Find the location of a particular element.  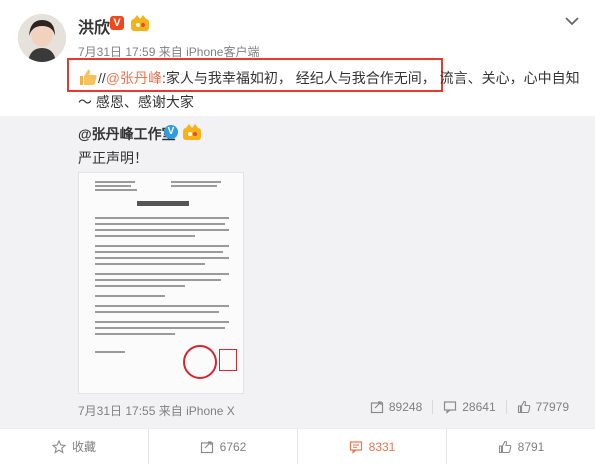

mention-link: @张丹峰 is located at coordinates (134, 78).